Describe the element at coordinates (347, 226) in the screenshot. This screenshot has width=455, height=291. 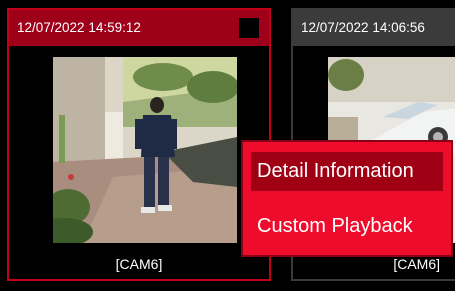
I see `menu-item-custom-playback: Custom Playback` at that location.